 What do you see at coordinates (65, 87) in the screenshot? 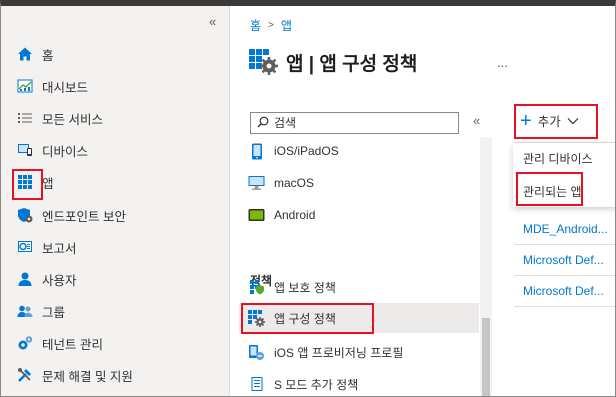
I see `nav-label: 대시보드` at bounding box center [65, 87].